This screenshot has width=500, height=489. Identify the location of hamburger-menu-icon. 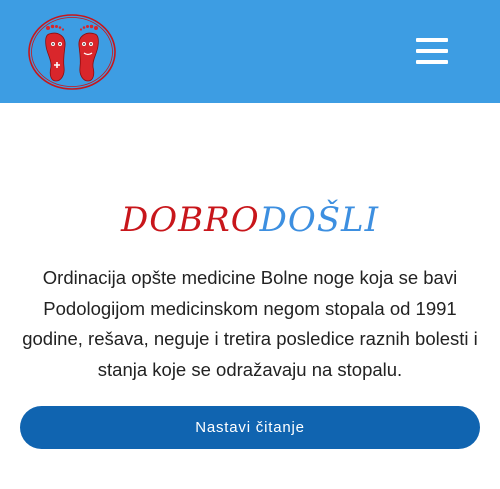
(432, 51).